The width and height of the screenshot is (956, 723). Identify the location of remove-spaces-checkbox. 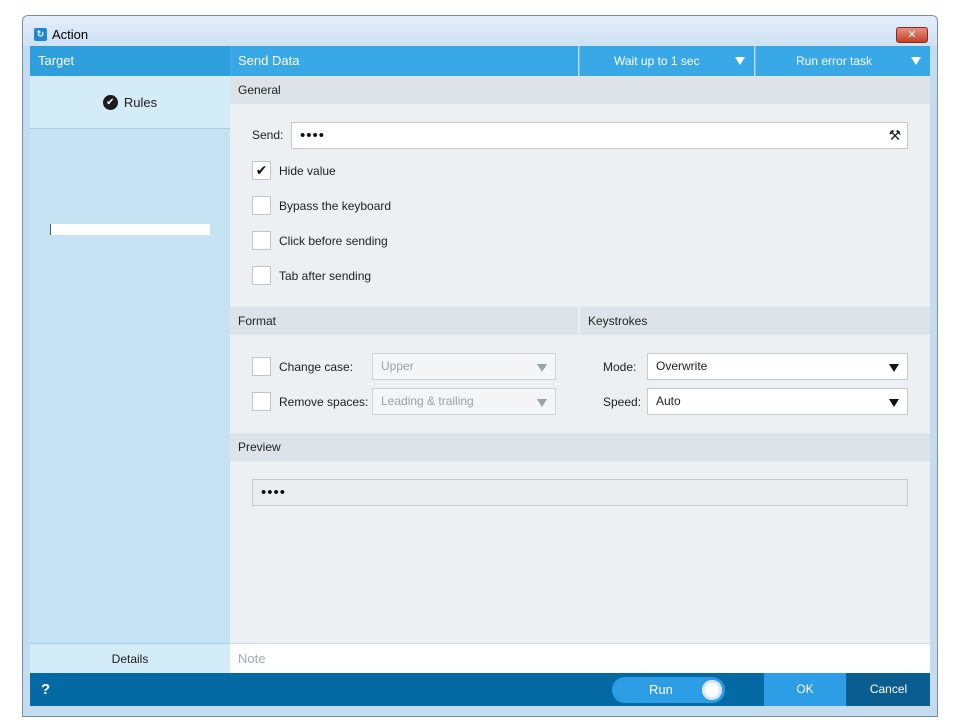
(261, 401).